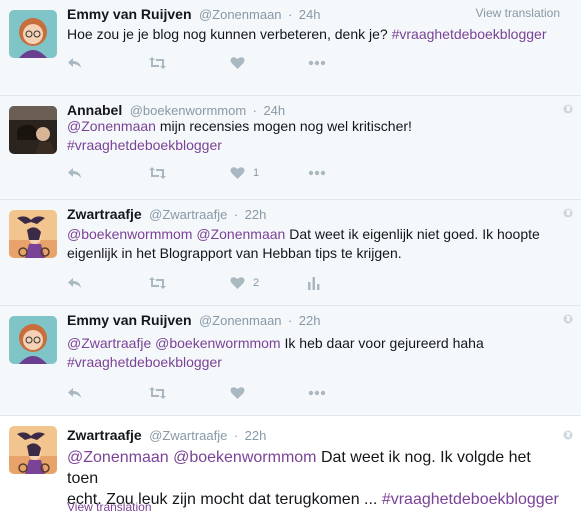 This screenshot has width=581, height=516. I want to click on analytics-icon, so click(314, 283).